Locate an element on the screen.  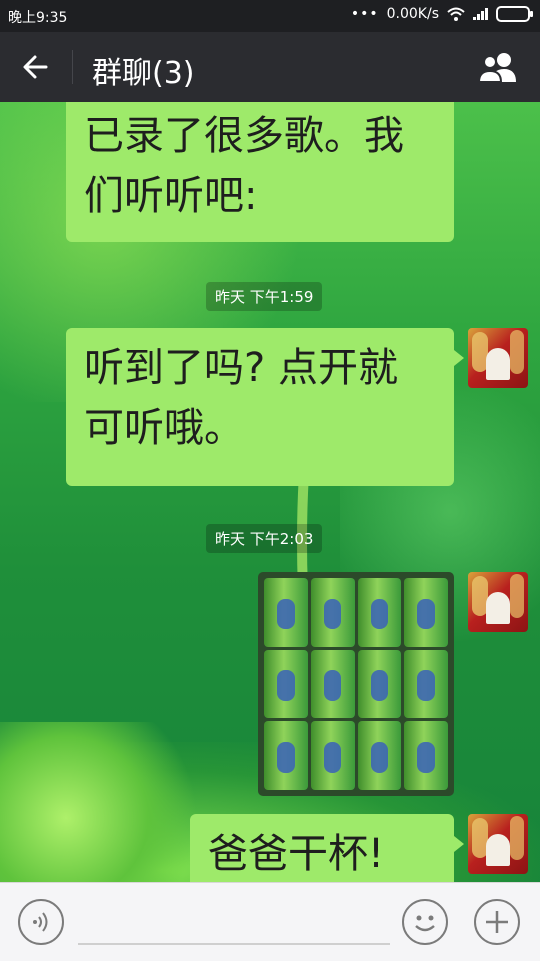
voice-input-button is located at coordinates (41, 922).